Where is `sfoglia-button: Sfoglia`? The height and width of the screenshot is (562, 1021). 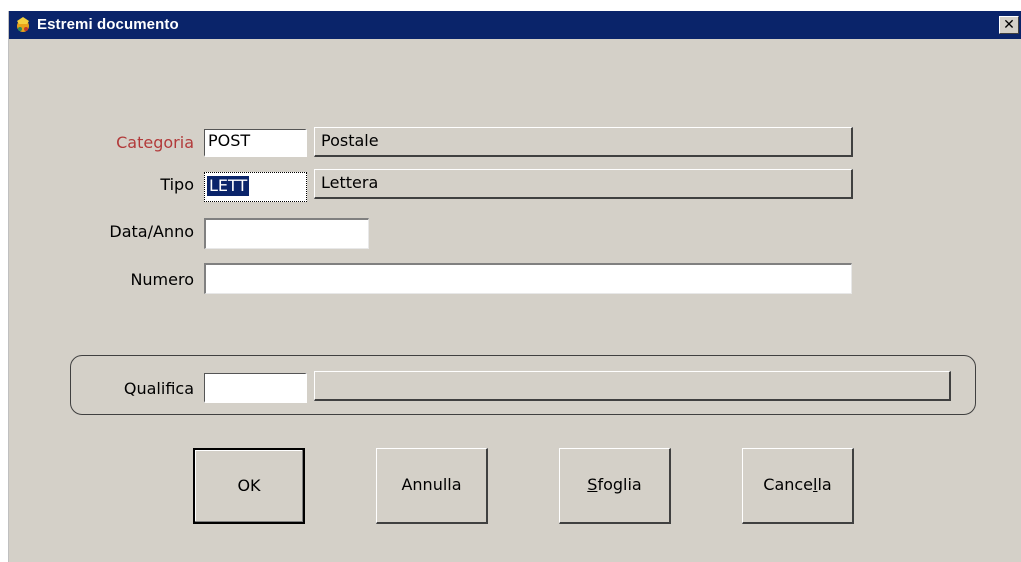 sfoglia-button: Sfoglia is located at coordinates (615, 486).